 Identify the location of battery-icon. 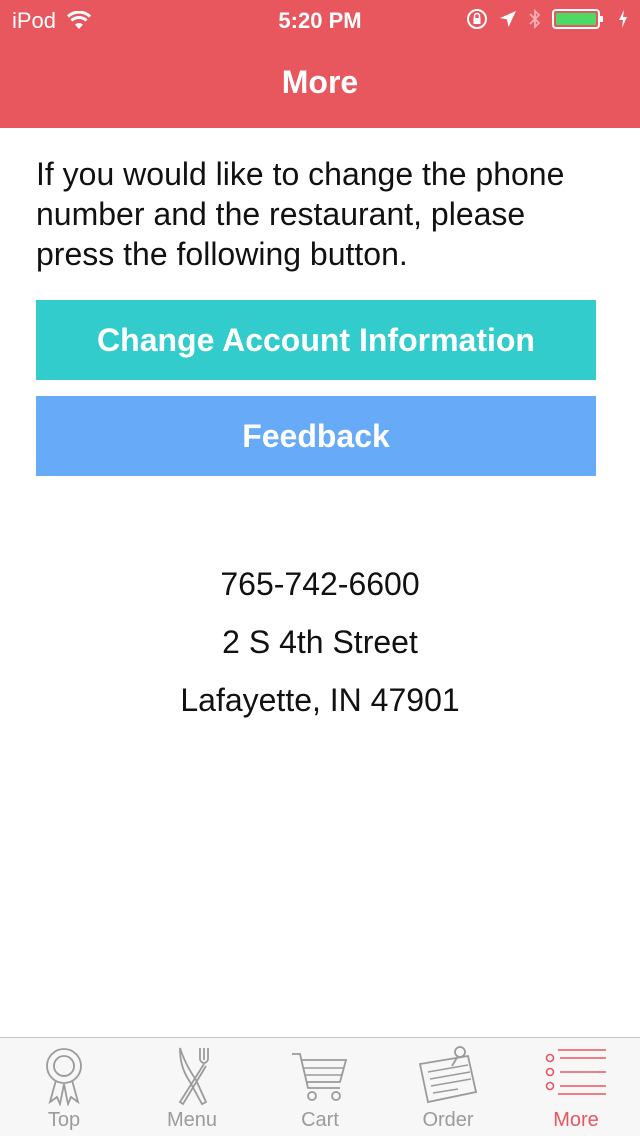
(577, 19).